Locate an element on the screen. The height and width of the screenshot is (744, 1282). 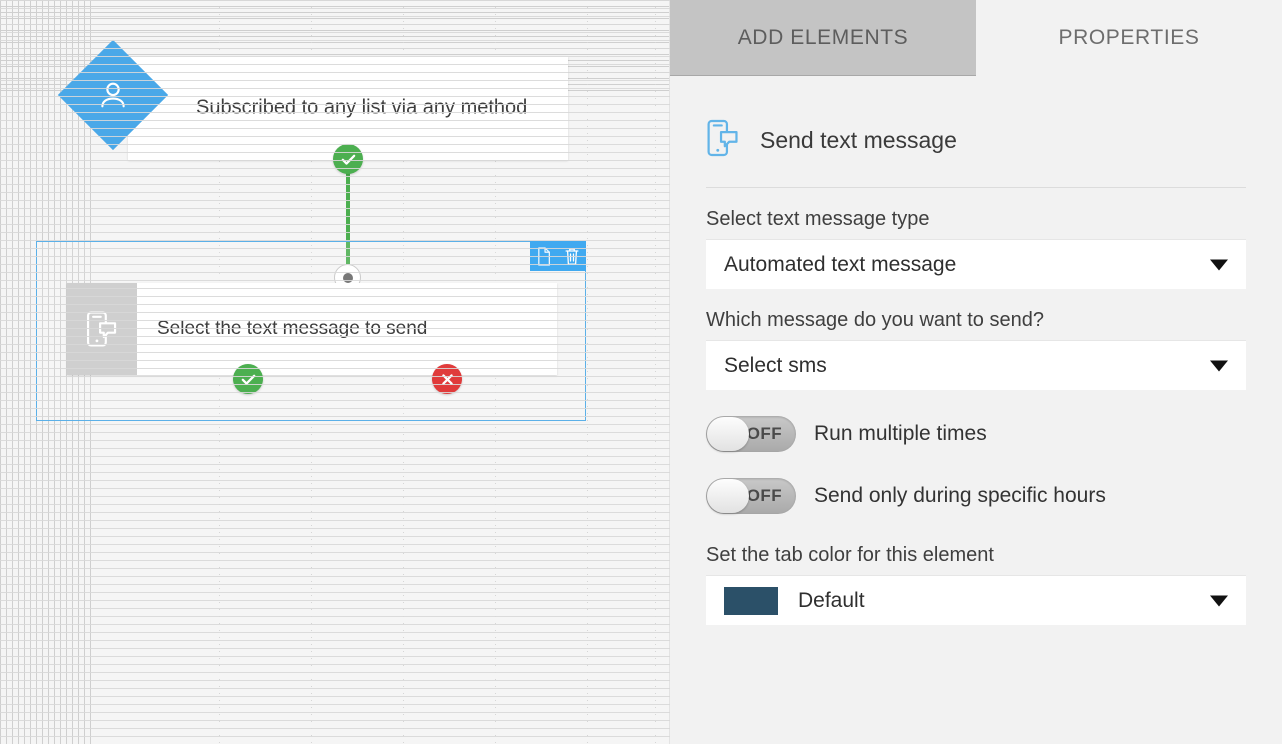
action-node-title: Select the text message to send is located at coordinates (292, 328).